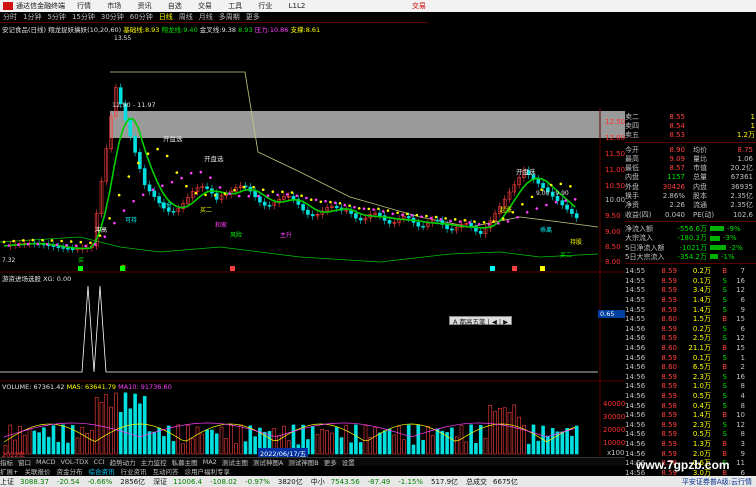  I want to click on indicator-tab: CCI, so click(99, 462).